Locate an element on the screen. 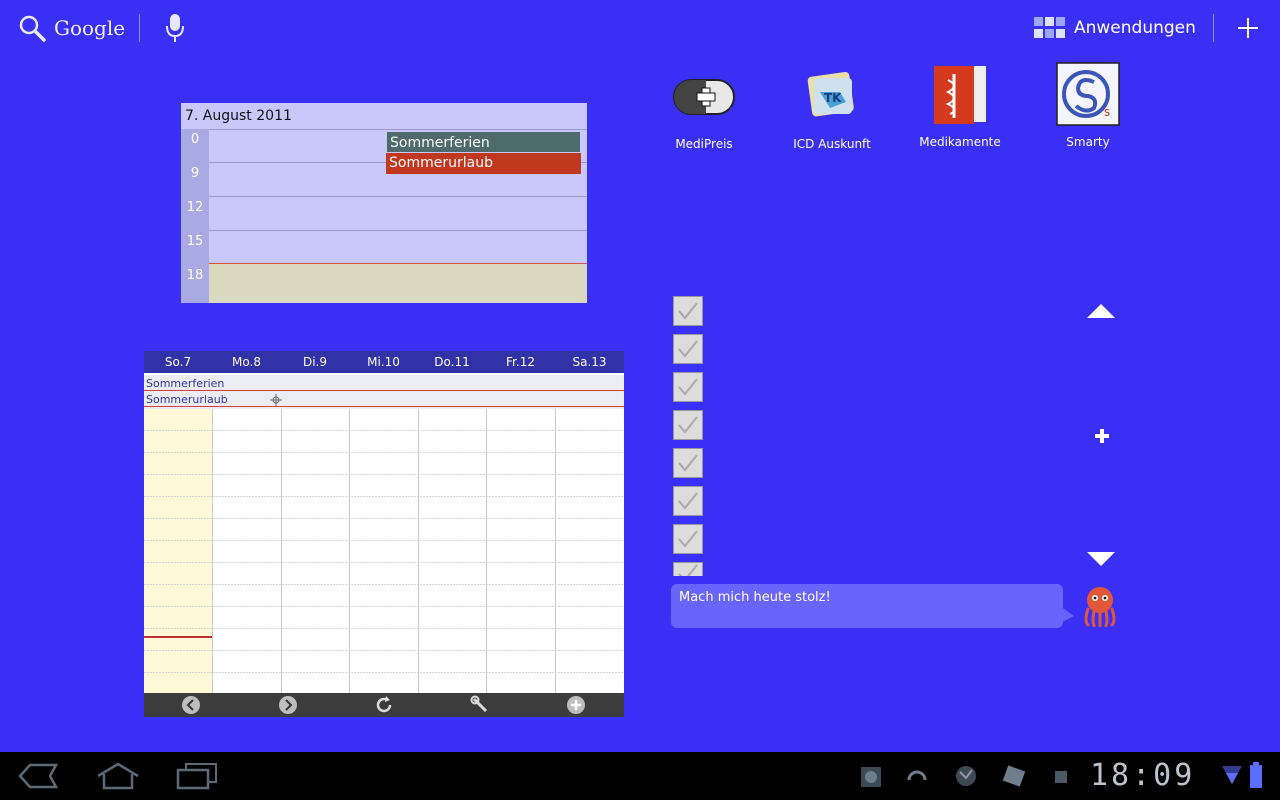  app-icd-auskunft: TK ICD Auskunft is located at coordinates (832, 107).